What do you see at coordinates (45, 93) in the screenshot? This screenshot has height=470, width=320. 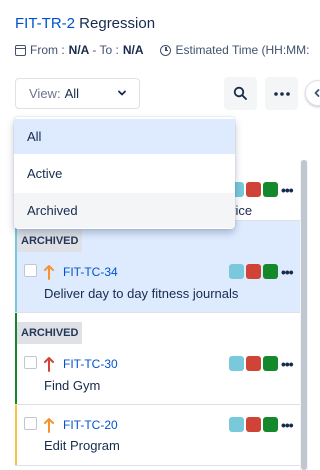 I see `view-label: View:` at bounding box center [45, 93].